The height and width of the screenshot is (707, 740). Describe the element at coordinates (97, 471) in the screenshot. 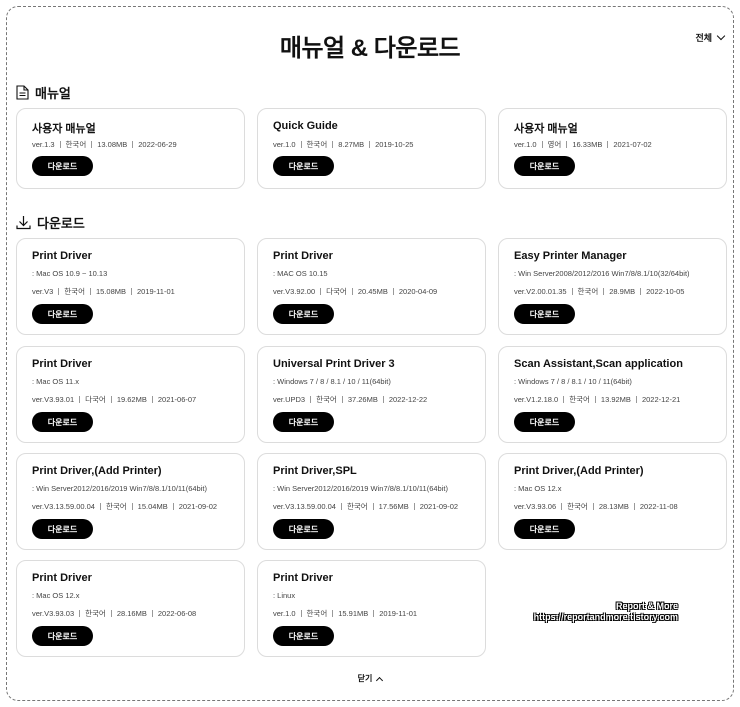

I see `card-title: Print Driver,(Add Printer)` at that location.